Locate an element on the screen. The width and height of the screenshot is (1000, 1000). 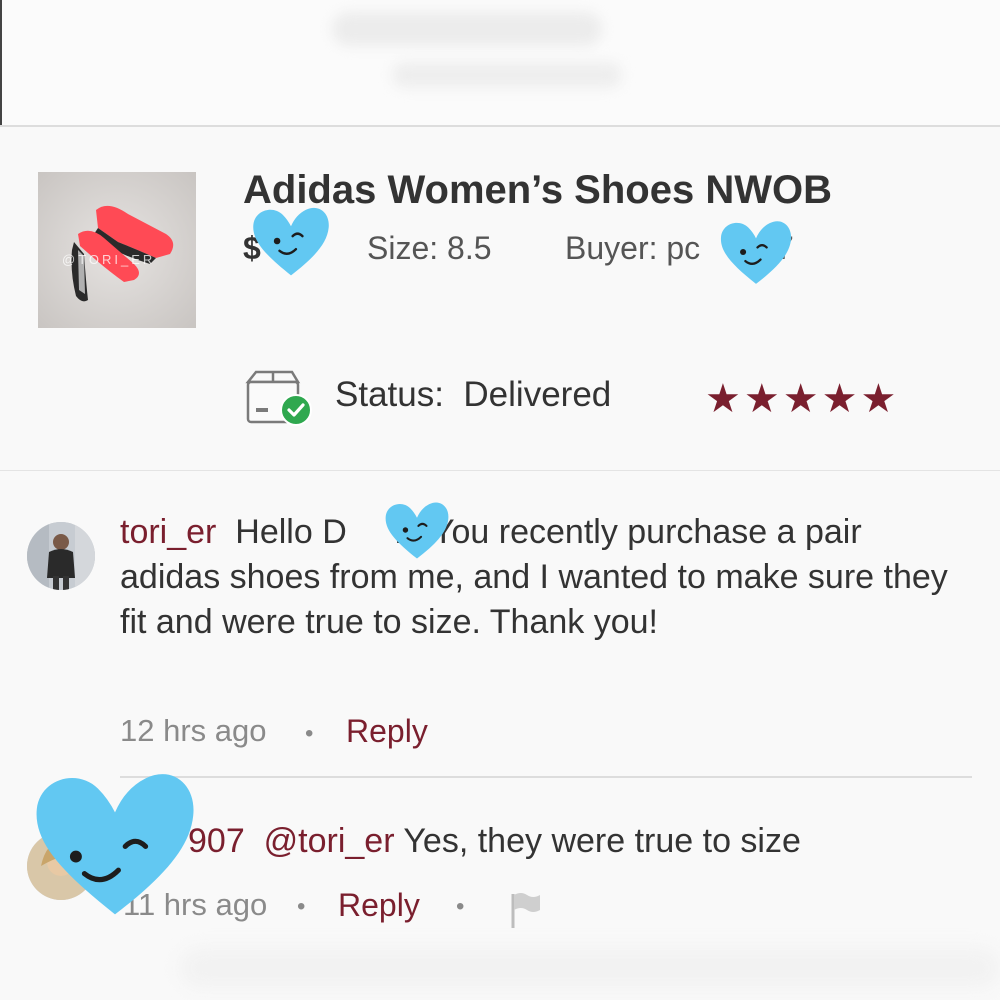
star-rating: ★★★★★ is located at coordinates (802, 399).